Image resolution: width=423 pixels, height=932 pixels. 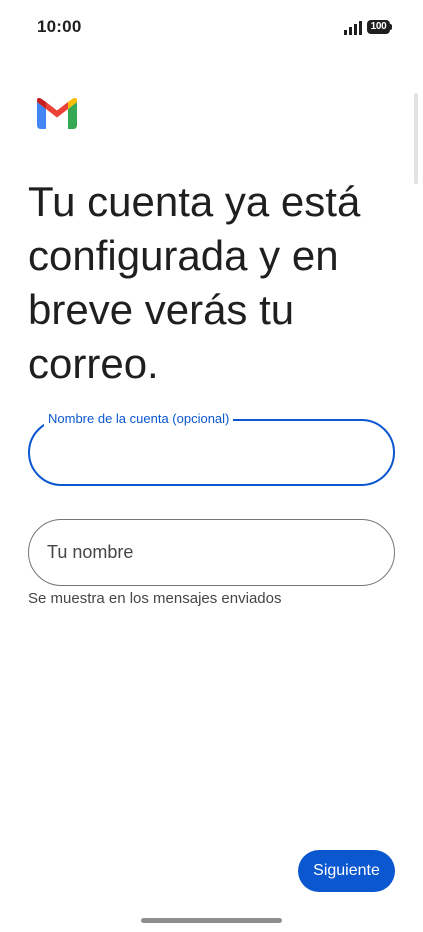 What do you see at coordinates (416, 138) in the screenshot?
I see `scrollbar-thumb` at bounding box center [416, 138].